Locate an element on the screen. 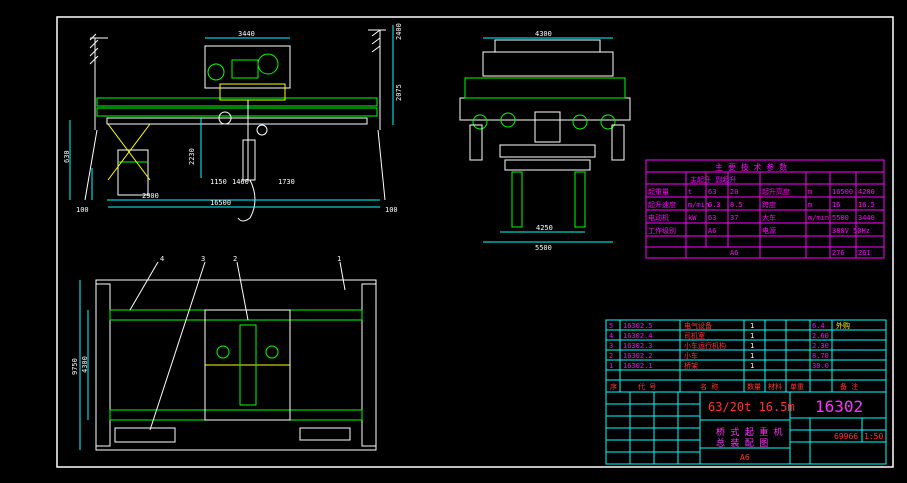 The height and width of the screenshot is (483, 907). part-code-3: 16302.2 is located at coordinates (638, 356).